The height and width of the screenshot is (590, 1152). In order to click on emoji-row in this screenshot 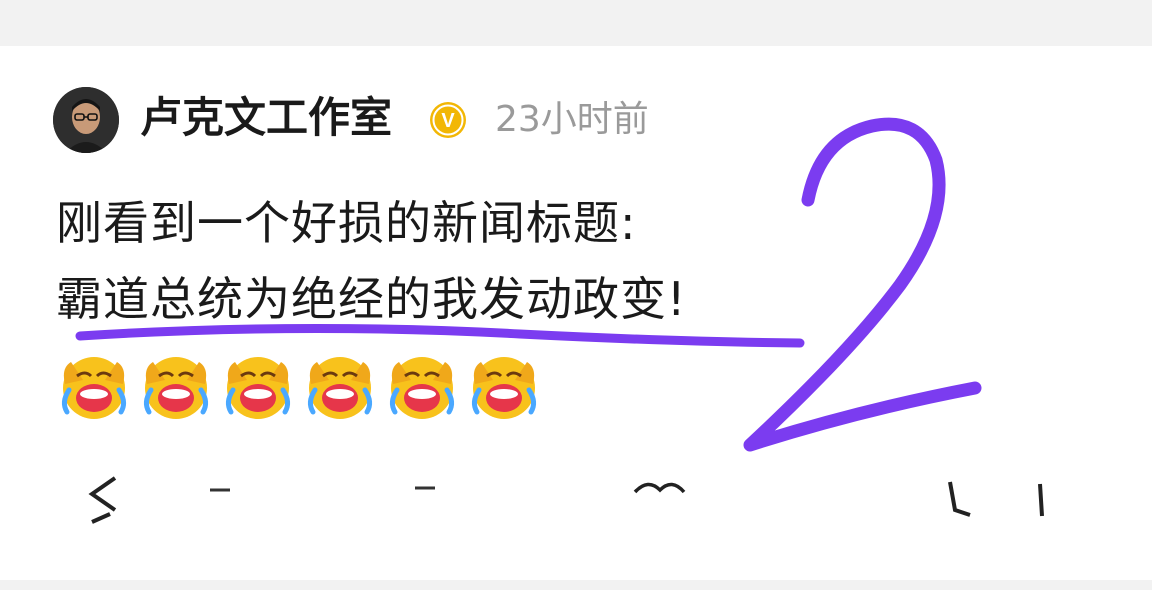, I will do `click(299, 386)`.